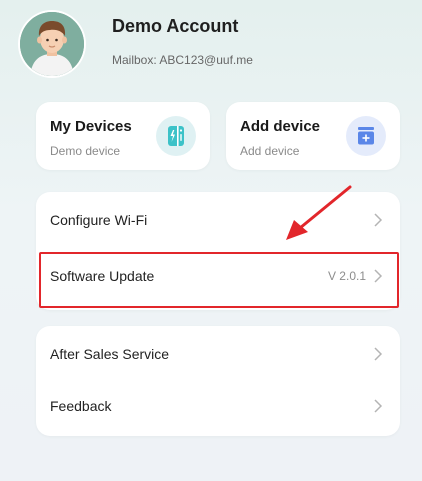 This screenshot has height=481, width=422. What do you see at coordinates (81, 406) in the screenshot?
I see `feedback-label: Feedback` at bounding box center [81, 406].